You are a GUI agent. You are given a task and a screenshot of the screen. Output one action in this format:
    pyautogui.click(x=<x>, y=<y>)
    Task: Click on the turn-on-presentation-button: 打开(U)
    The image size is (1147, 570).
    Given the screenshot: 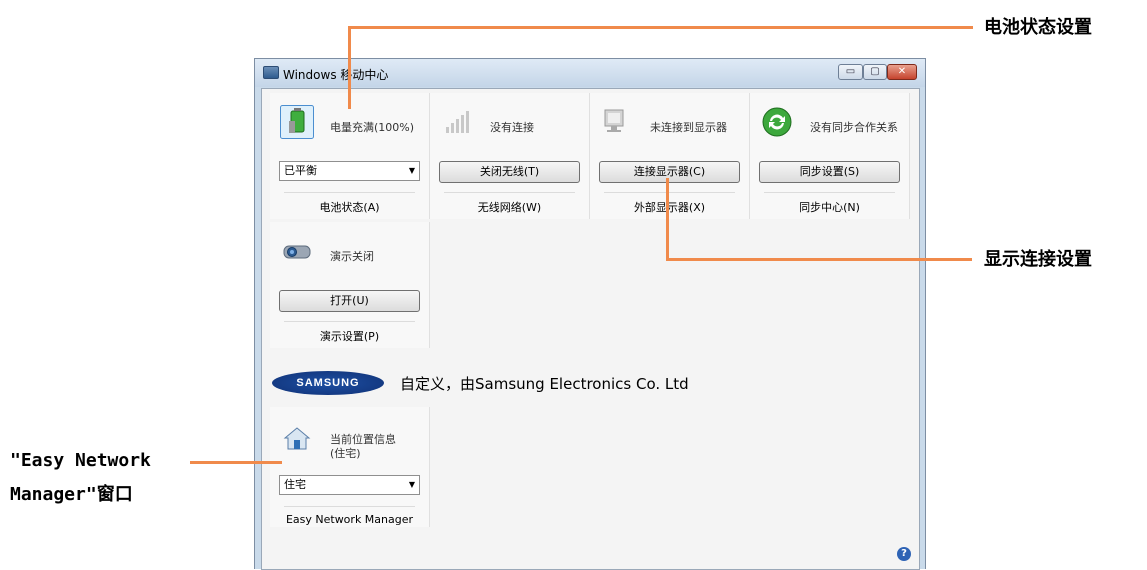 What is the action you would take?
    pyautogui.click(x=349, y=301)
    